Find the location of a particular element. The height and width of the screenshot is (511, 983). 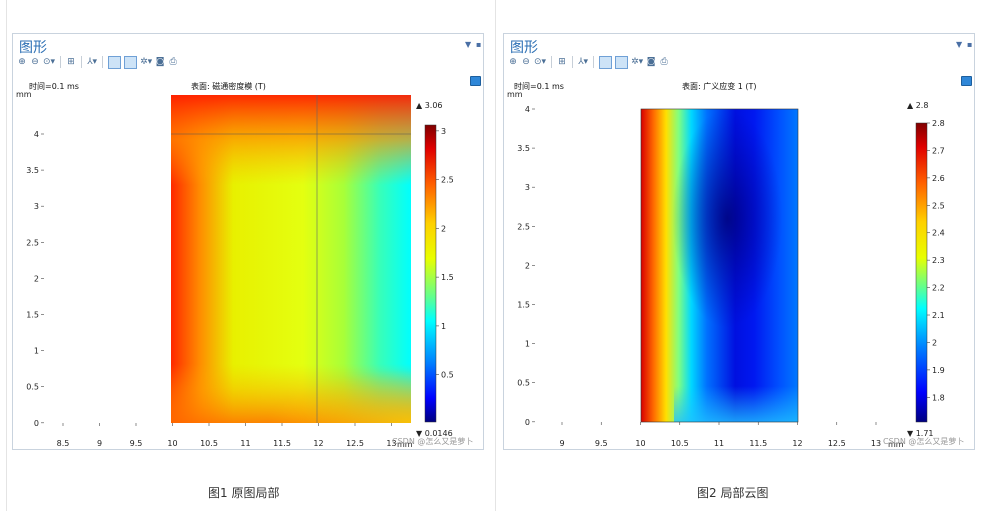

colorbar-ticks: 3 2.5 2 1.5 1 0.5 is located at coordinates (445, 253).